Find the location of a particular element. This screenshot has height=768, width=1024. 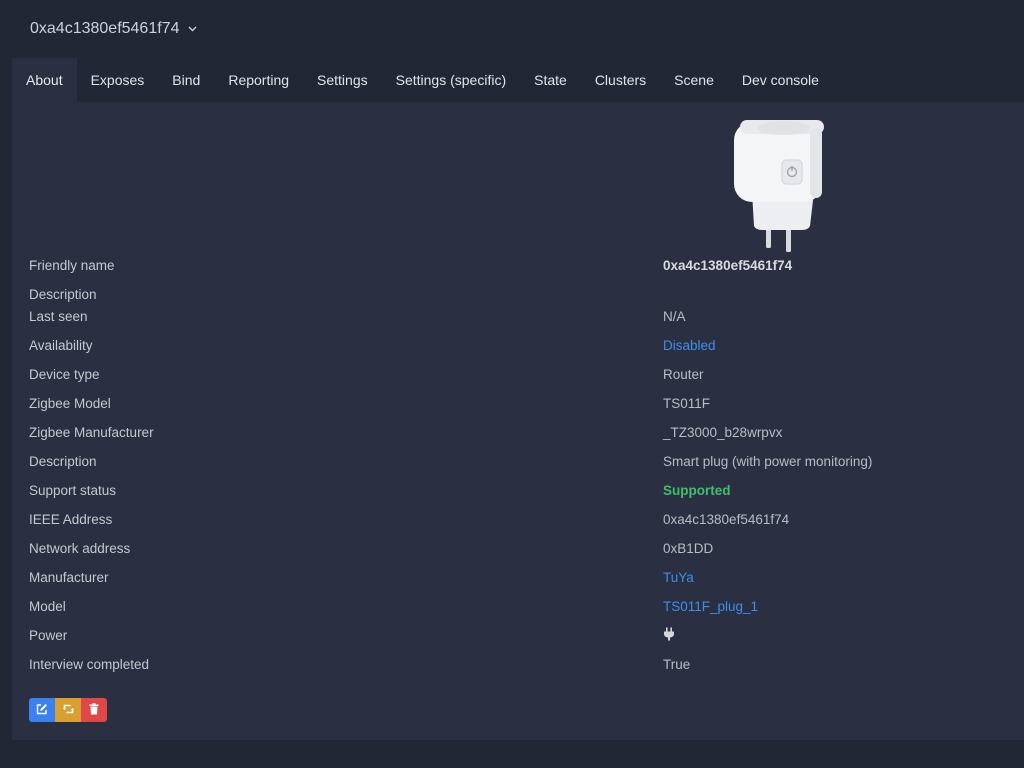

plug-icon is located at coordinates (669, 635).